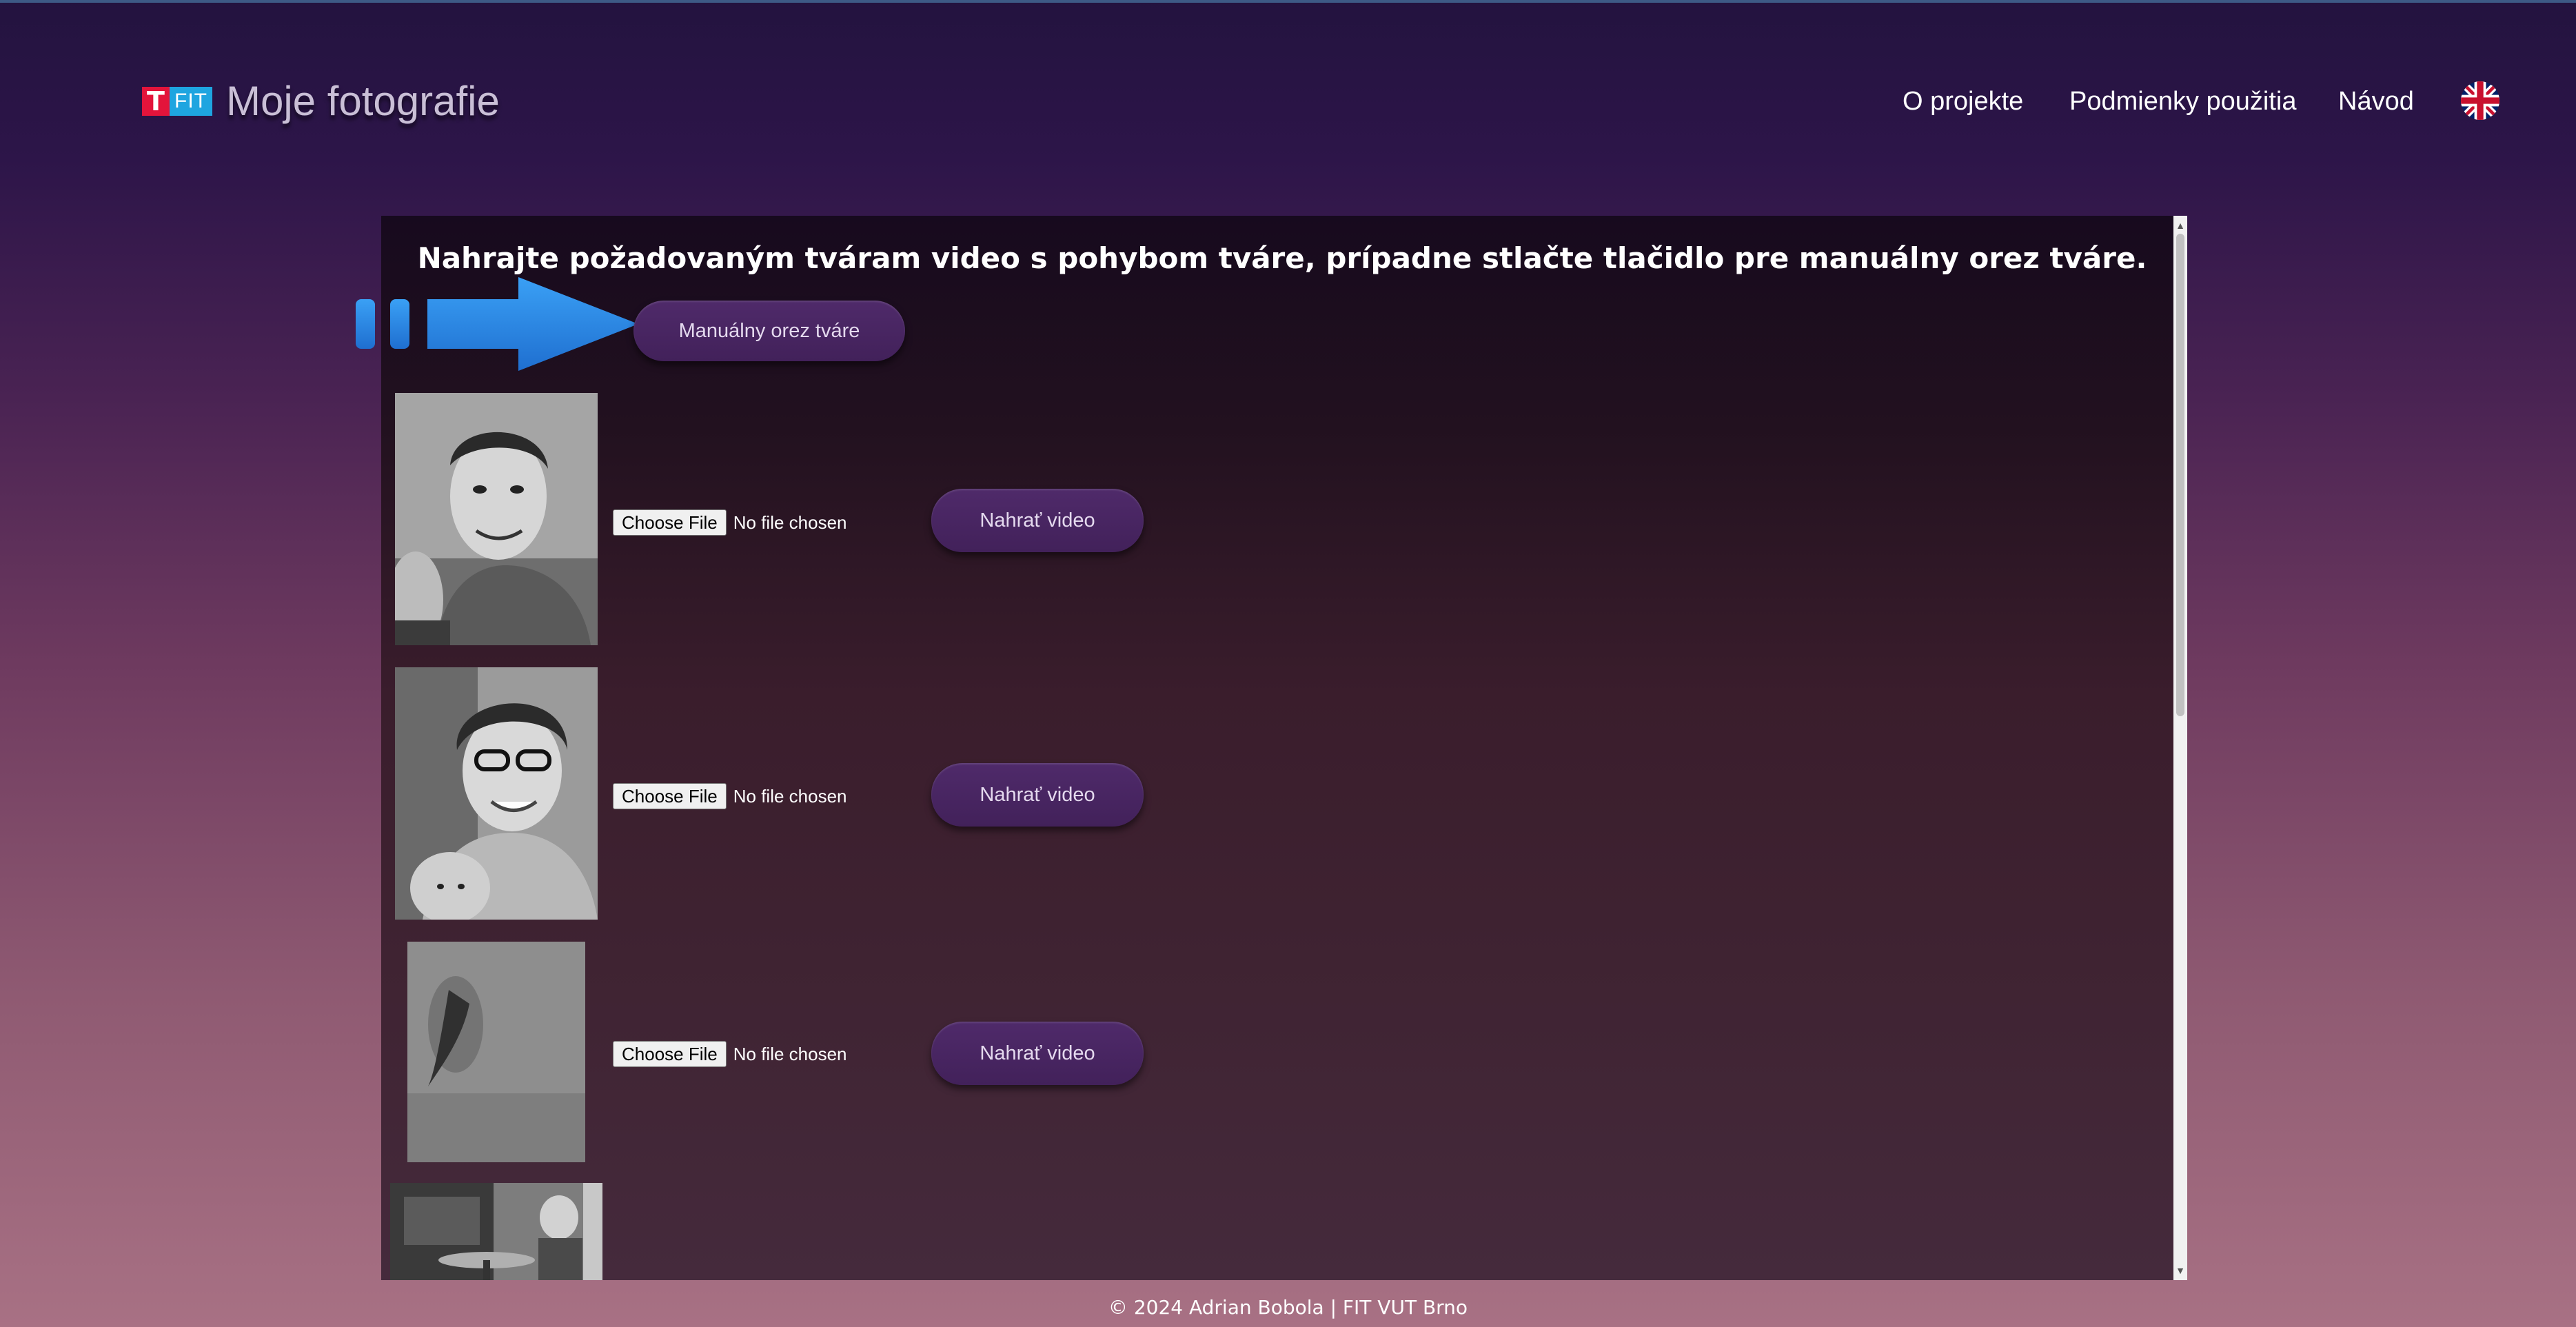 This screenshot has width=2576, height=1327. I want to click on uk-flag-icon, so click(2480, 100).